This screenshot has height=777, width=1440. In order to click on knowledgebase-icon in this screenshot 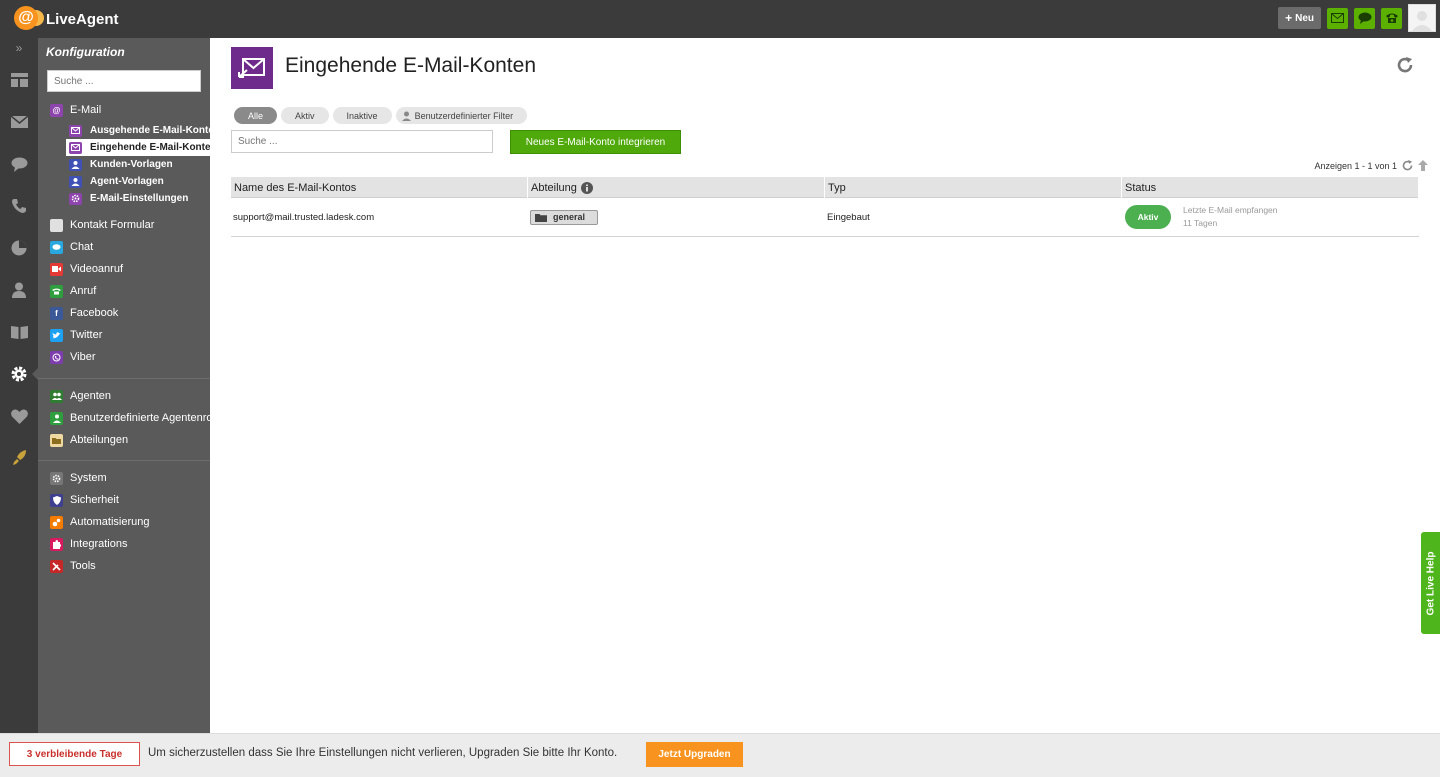, I will do `click(19, 332)`.